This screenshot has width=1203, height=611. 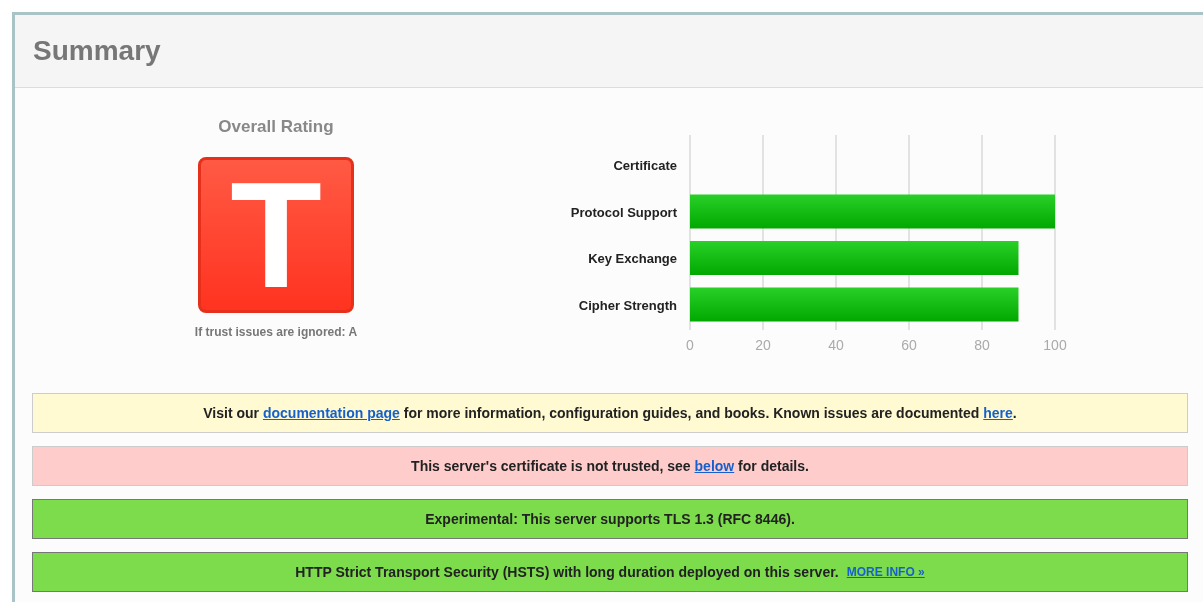 I want to click on rating-note: If trust issues are ignored: A, so click(x=276, y=332).